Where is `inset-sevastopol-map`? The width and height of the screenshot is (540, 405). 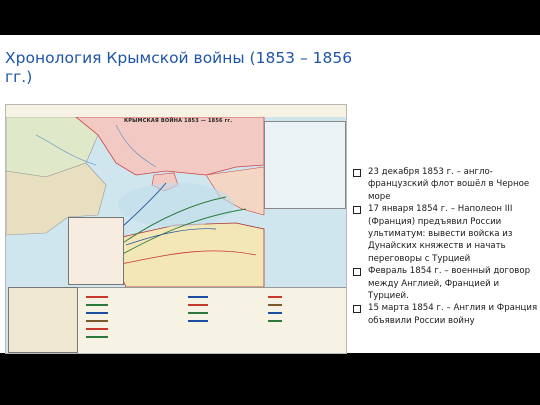 inset-sevastopol-map is located at coordinates (96, 251).